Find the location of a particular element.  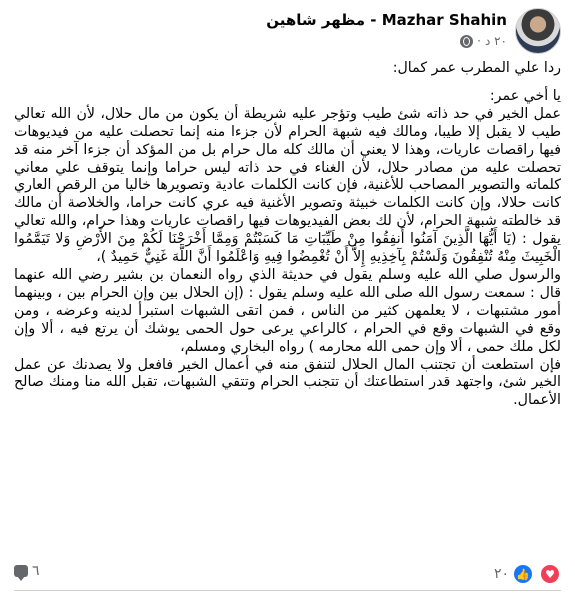

post-timestamp: ٢٠ د is located at coordinates (496, 41).